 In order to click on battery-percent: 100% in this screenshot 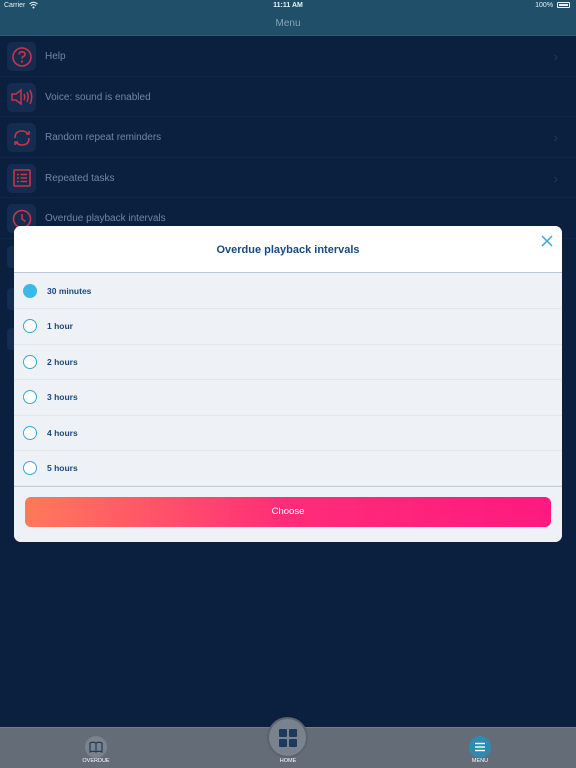, I will do `click(544, 5)`.